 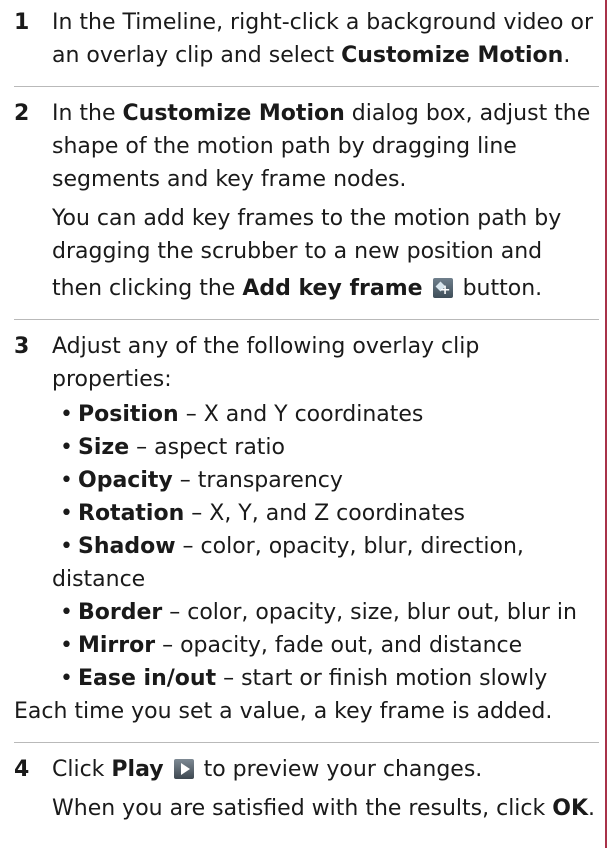 What do you see at coordinates (339, 769) in the screenshot?
I see `step-text-end: to preview your changes.` at bounding box center [339, 769].